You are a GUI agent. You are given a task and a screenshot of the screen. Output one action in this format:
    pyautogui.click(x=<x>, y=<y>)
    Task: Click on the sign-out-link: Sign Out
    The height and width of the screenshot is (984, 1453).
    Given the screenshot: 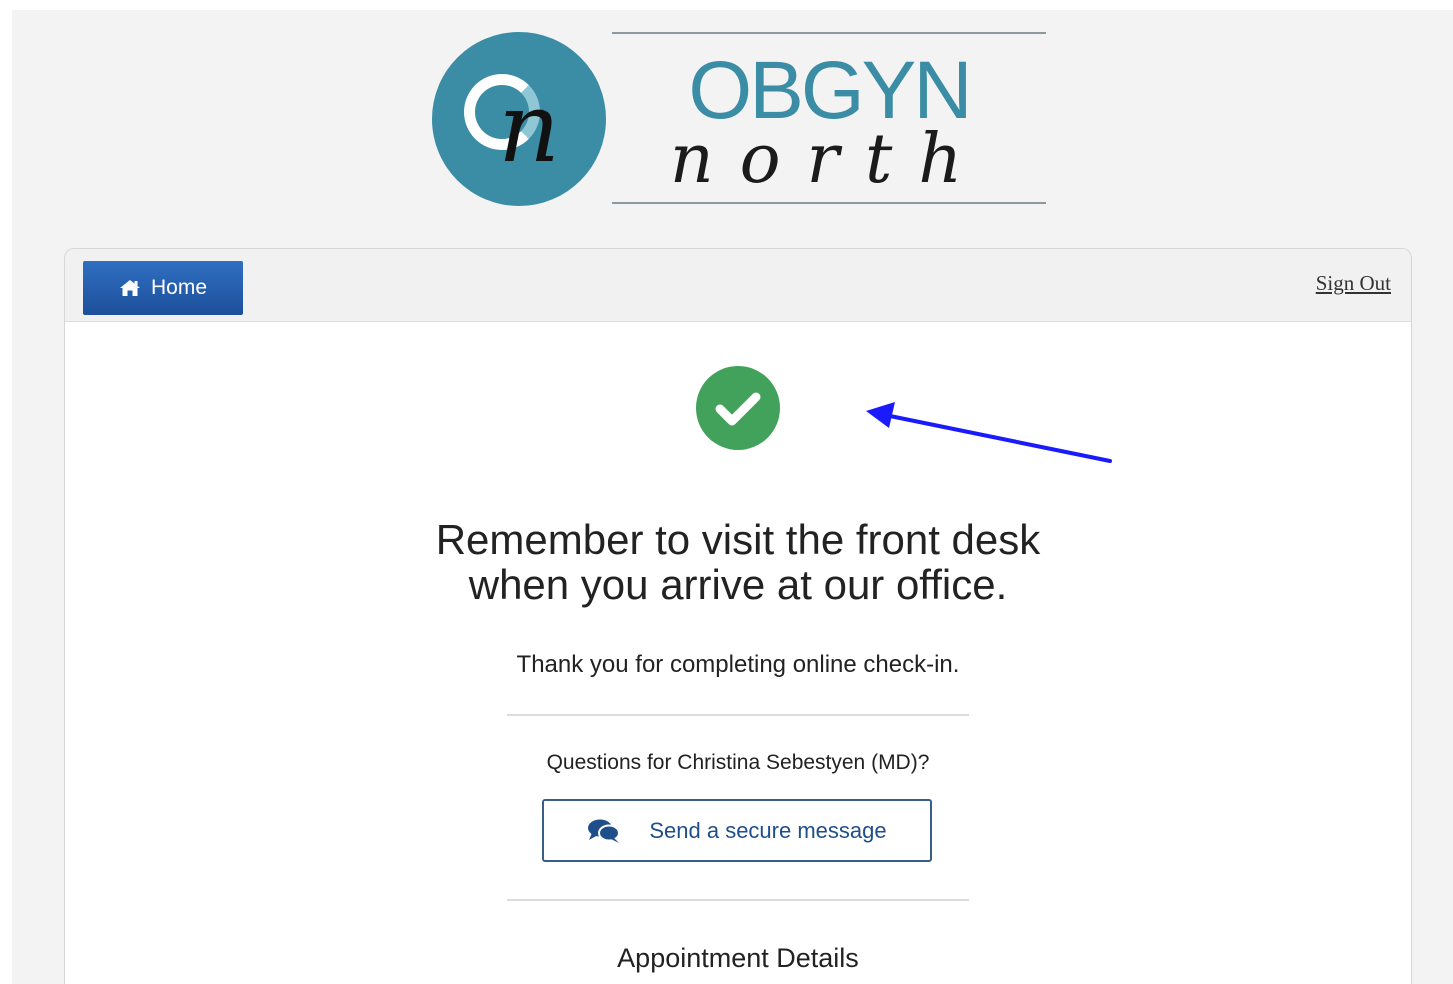 What is the action you would take?
    pyautogui.click(x=1353, y=283)
    